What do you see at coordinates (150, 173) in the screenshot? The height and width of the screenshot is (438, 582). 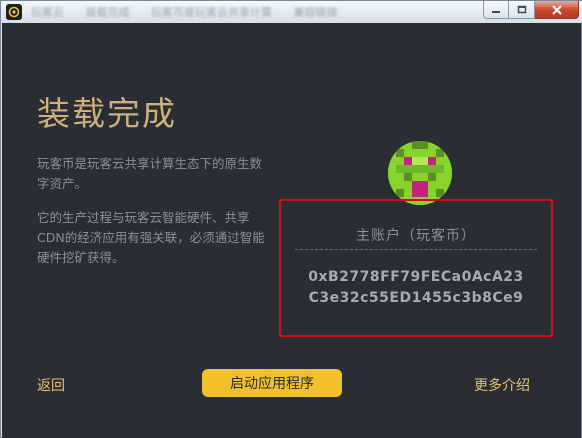 I see `description-paragraph: 玩客币是玩客云共享计算生态下的原生数字资产。` at bounding box center [150, 173].